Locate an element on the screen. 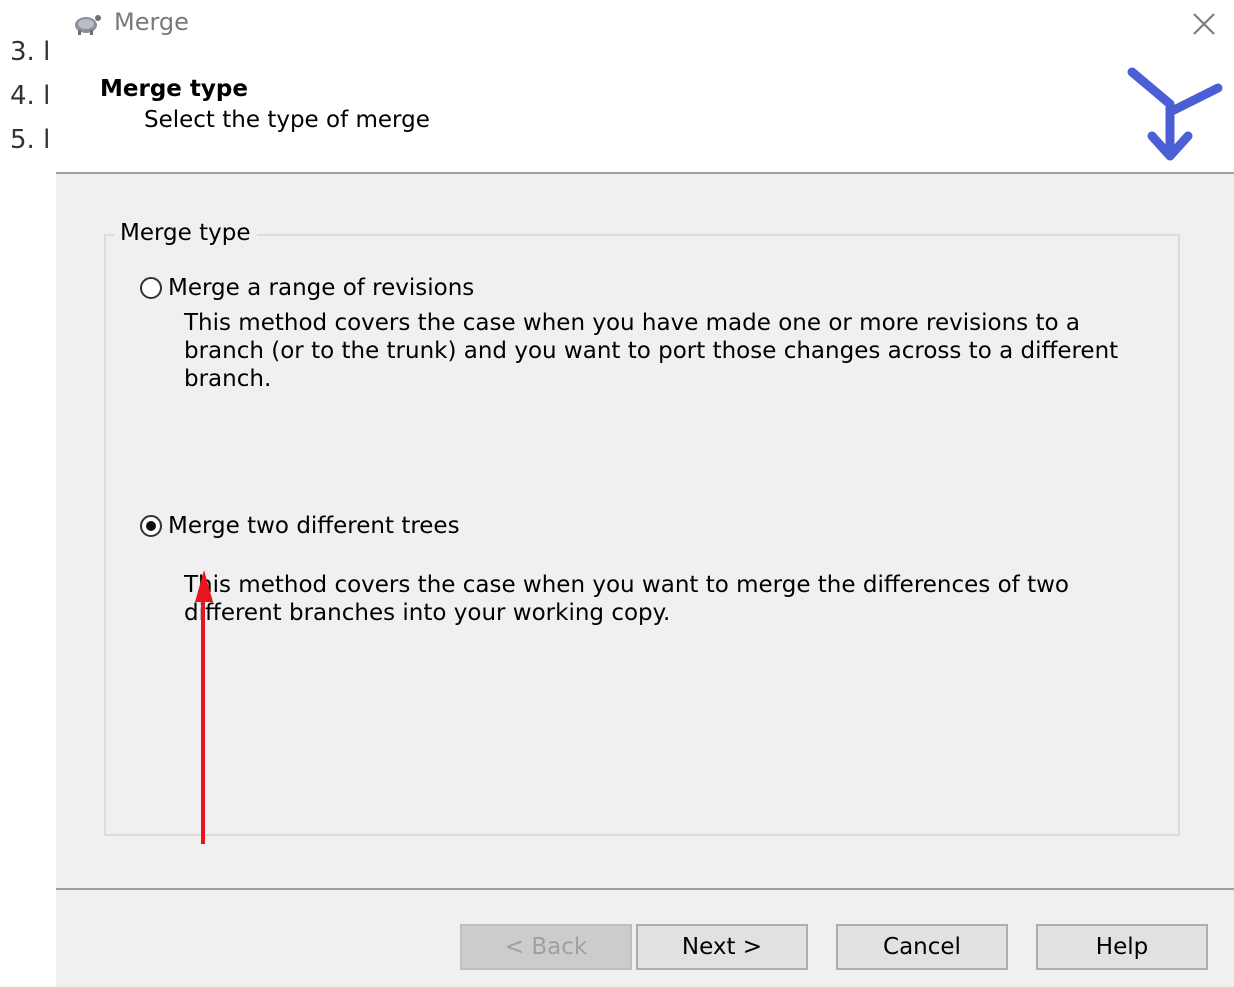 The width and height of the screenshot is (1234, 987). radio-button-checked is located at coordinates (151, 526).